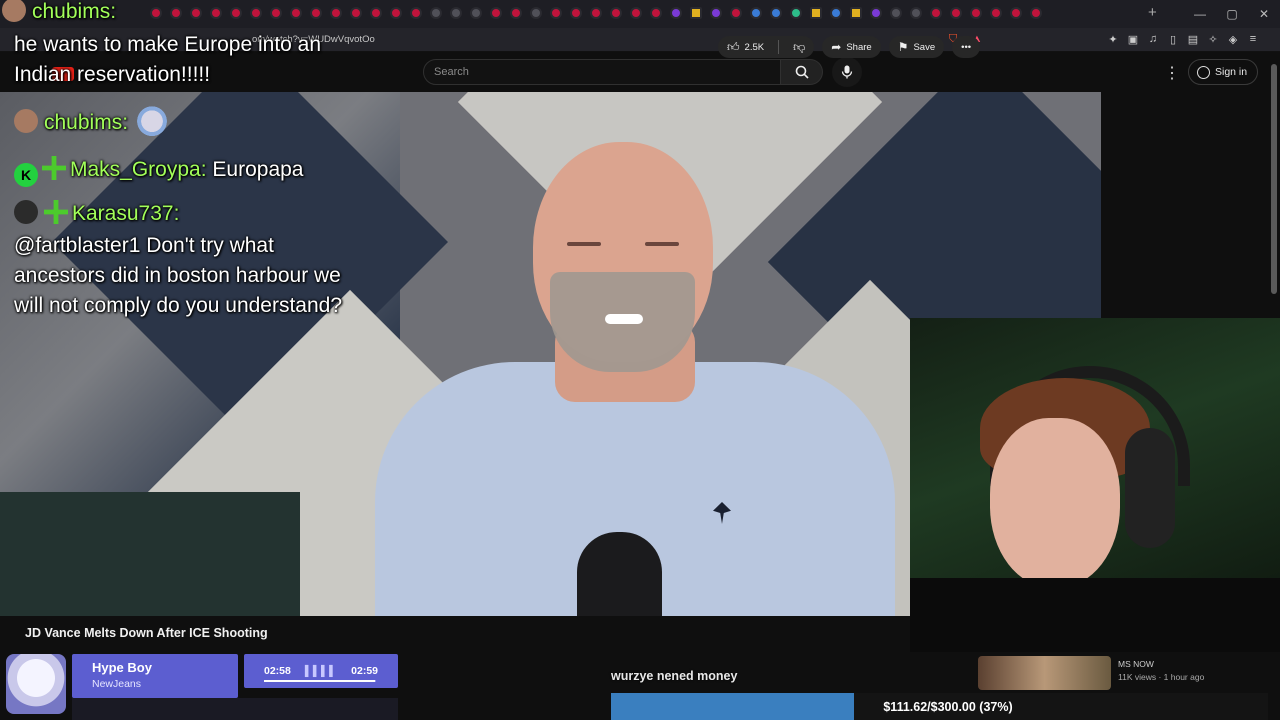 The image size is (1280, 720). I want to click on dislike-button: 👎︎, so click(799, 47).